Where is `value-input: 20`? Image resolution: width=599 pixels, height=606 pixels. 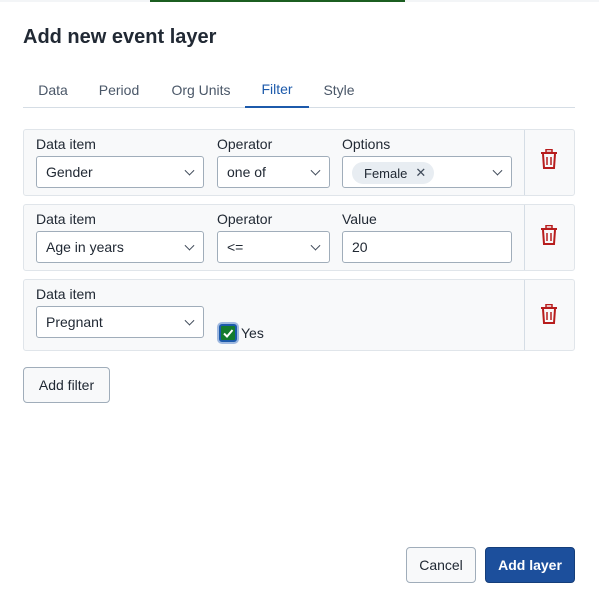
value-input: 20 is located at coordinates (427, 247).